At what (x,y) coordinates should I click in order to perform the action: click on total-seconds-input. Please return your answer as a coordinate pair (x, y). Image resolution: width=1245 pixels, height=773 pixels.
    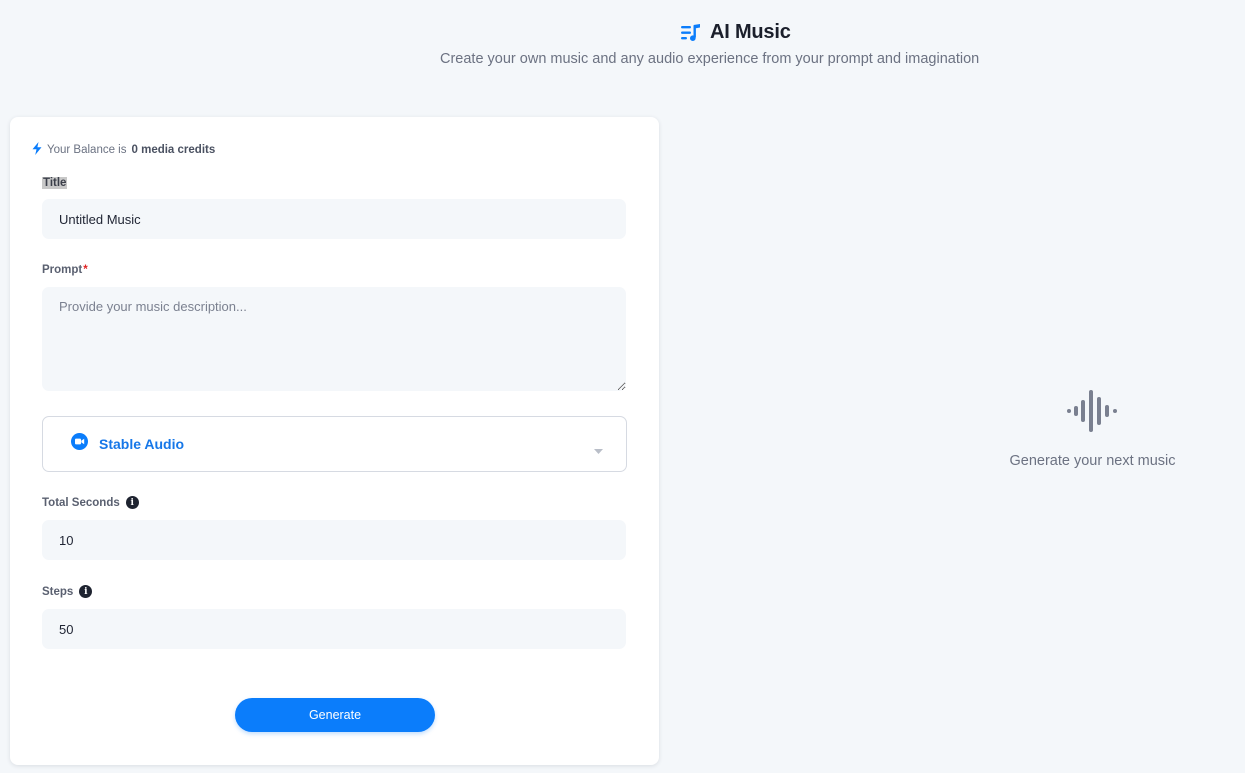
    Looking at the image, I should click on (334, 540).